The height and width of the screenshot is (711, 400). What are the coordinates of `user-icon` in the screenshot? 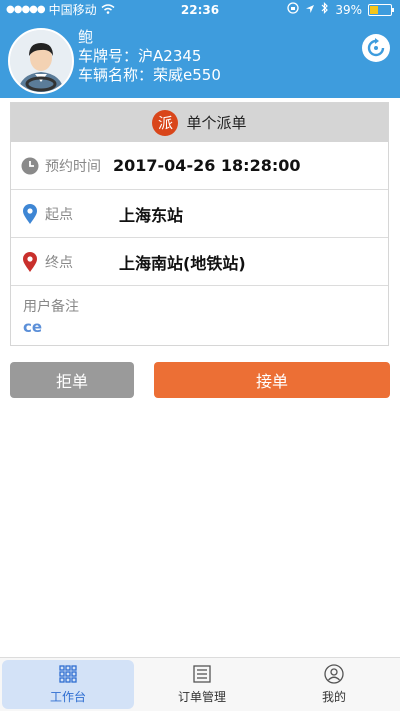 It's located at (334, 674).